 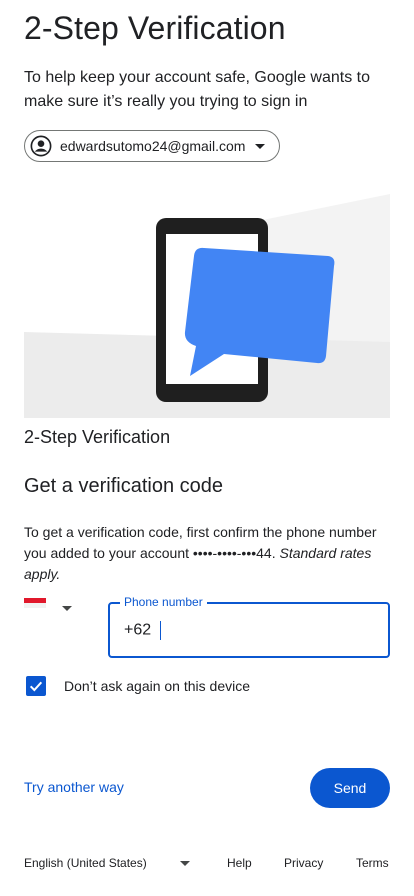 I want to click on send-button: Send, so click(x=350, y=788).